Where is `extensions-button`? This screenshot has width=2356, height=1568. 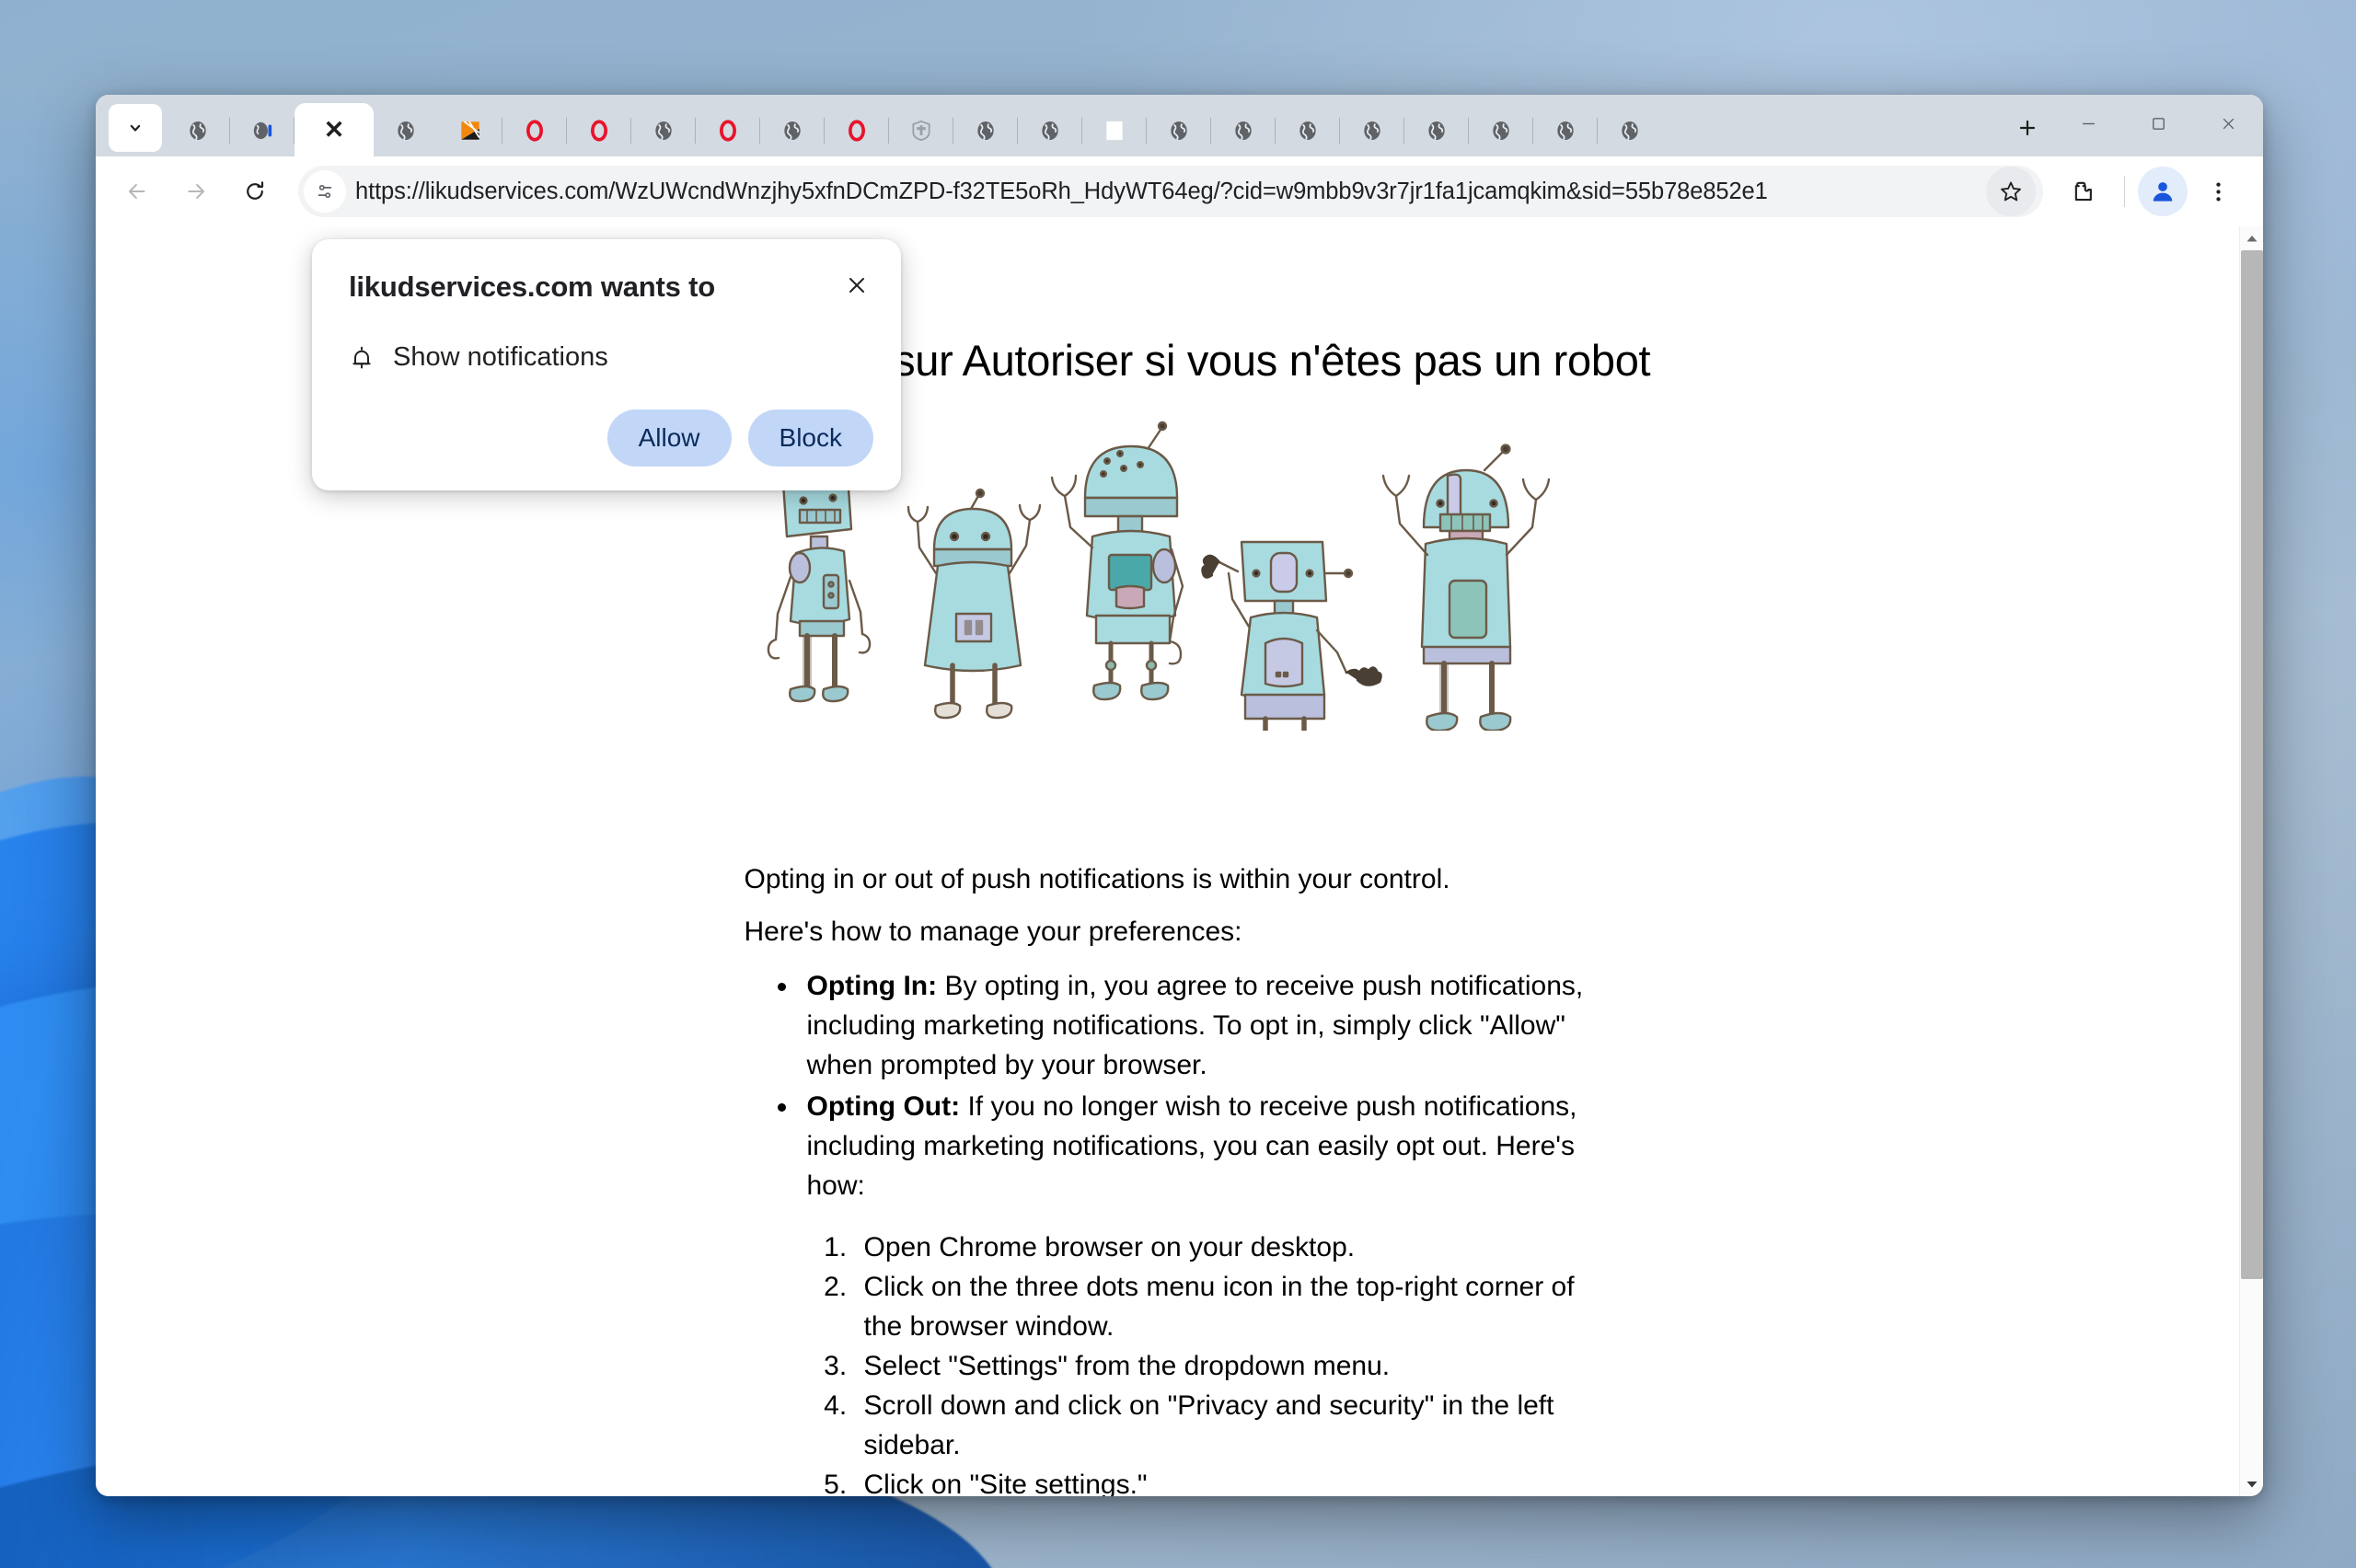
extensions-button is located at coordinates (2082, 191).